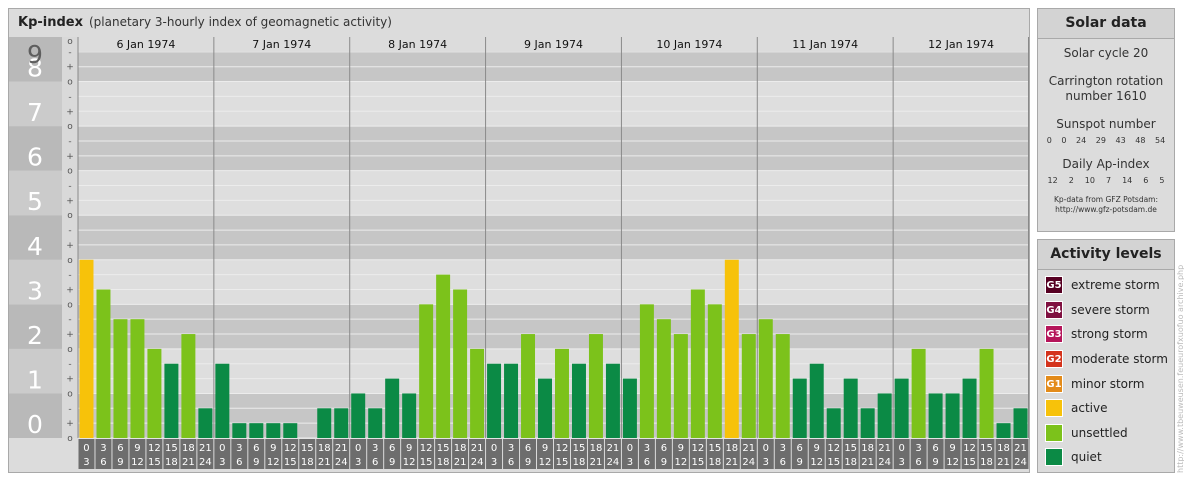 This screenshot has width=1184, height=480. I want to click on legend-label: extreme storm, so click(1115, 285).